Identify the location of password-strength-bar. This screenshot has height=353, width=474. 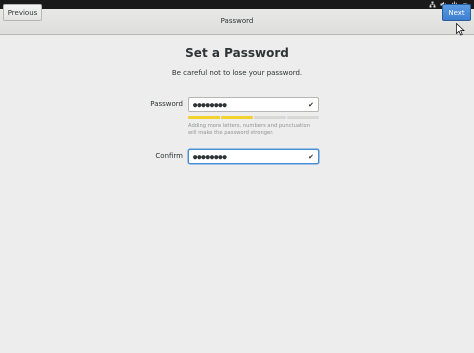
(253, 117).